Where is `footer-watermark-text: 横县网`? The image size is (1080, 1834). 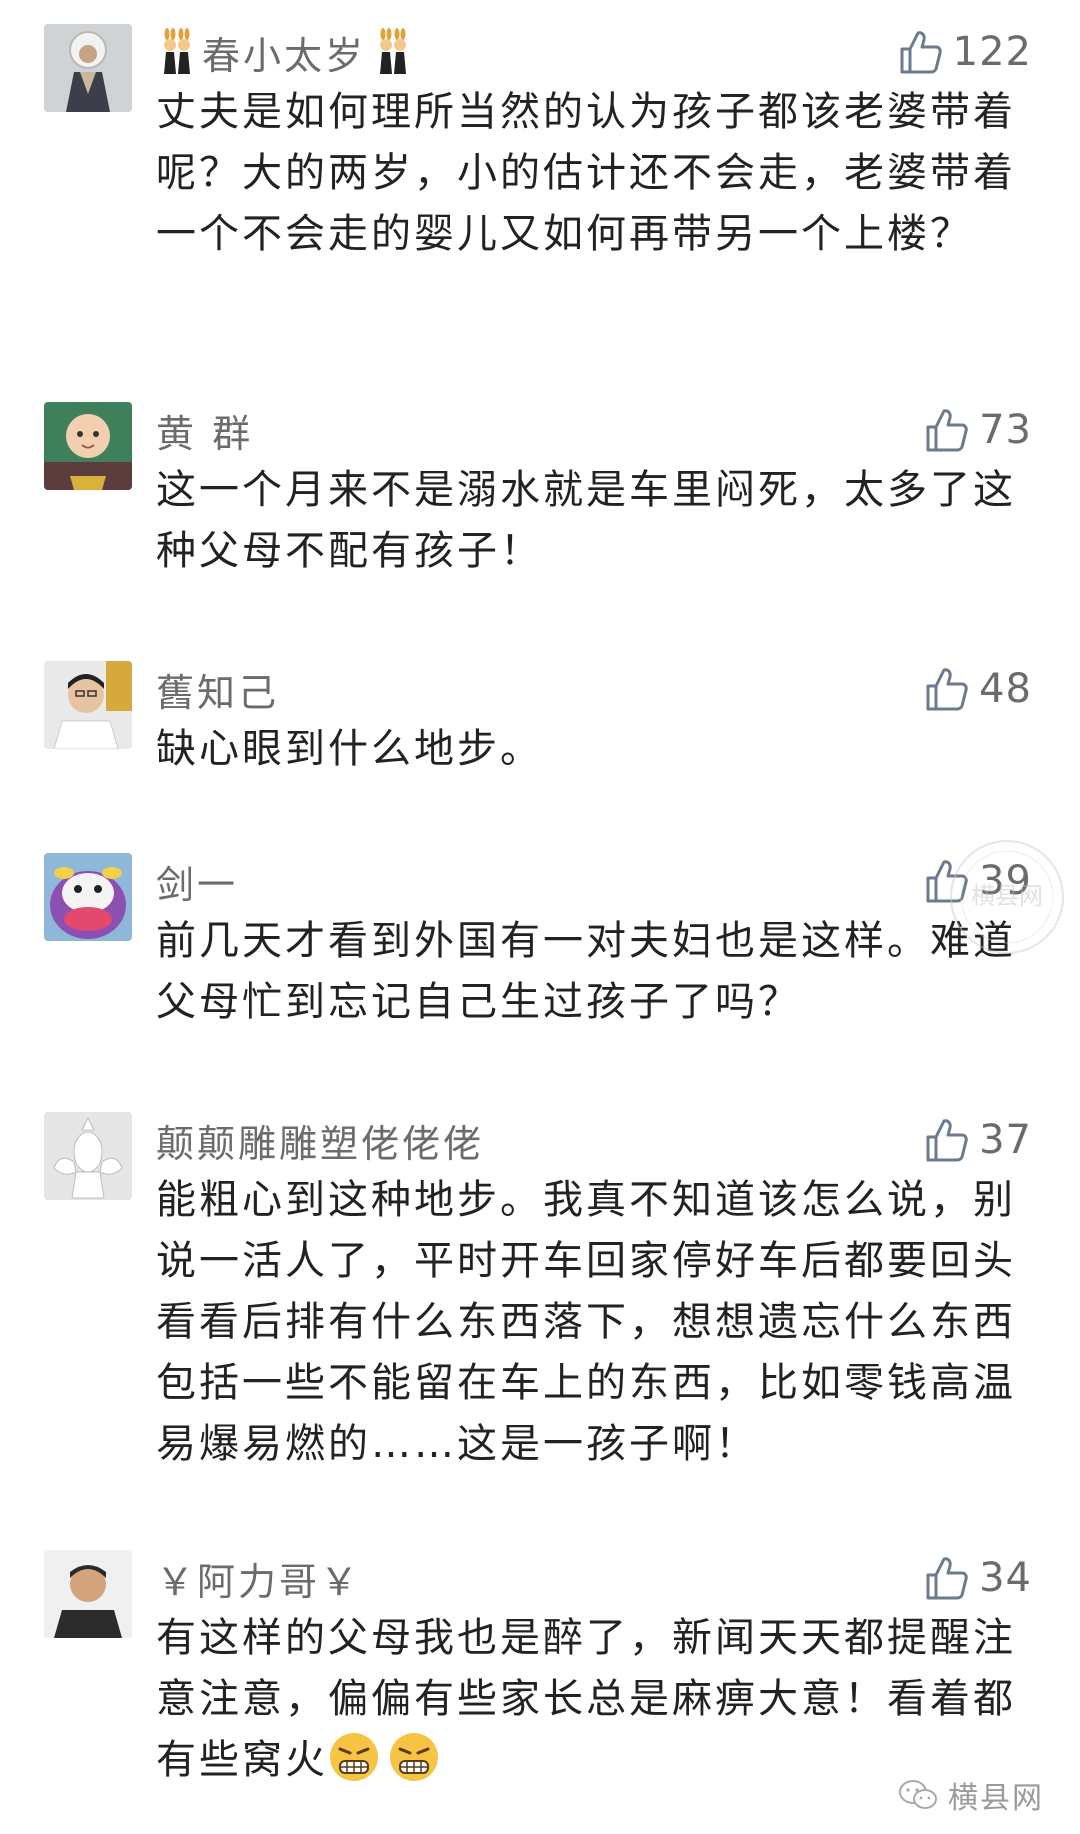
footer-watermark-text: 横县网 is located at coordinates (996, 1798).